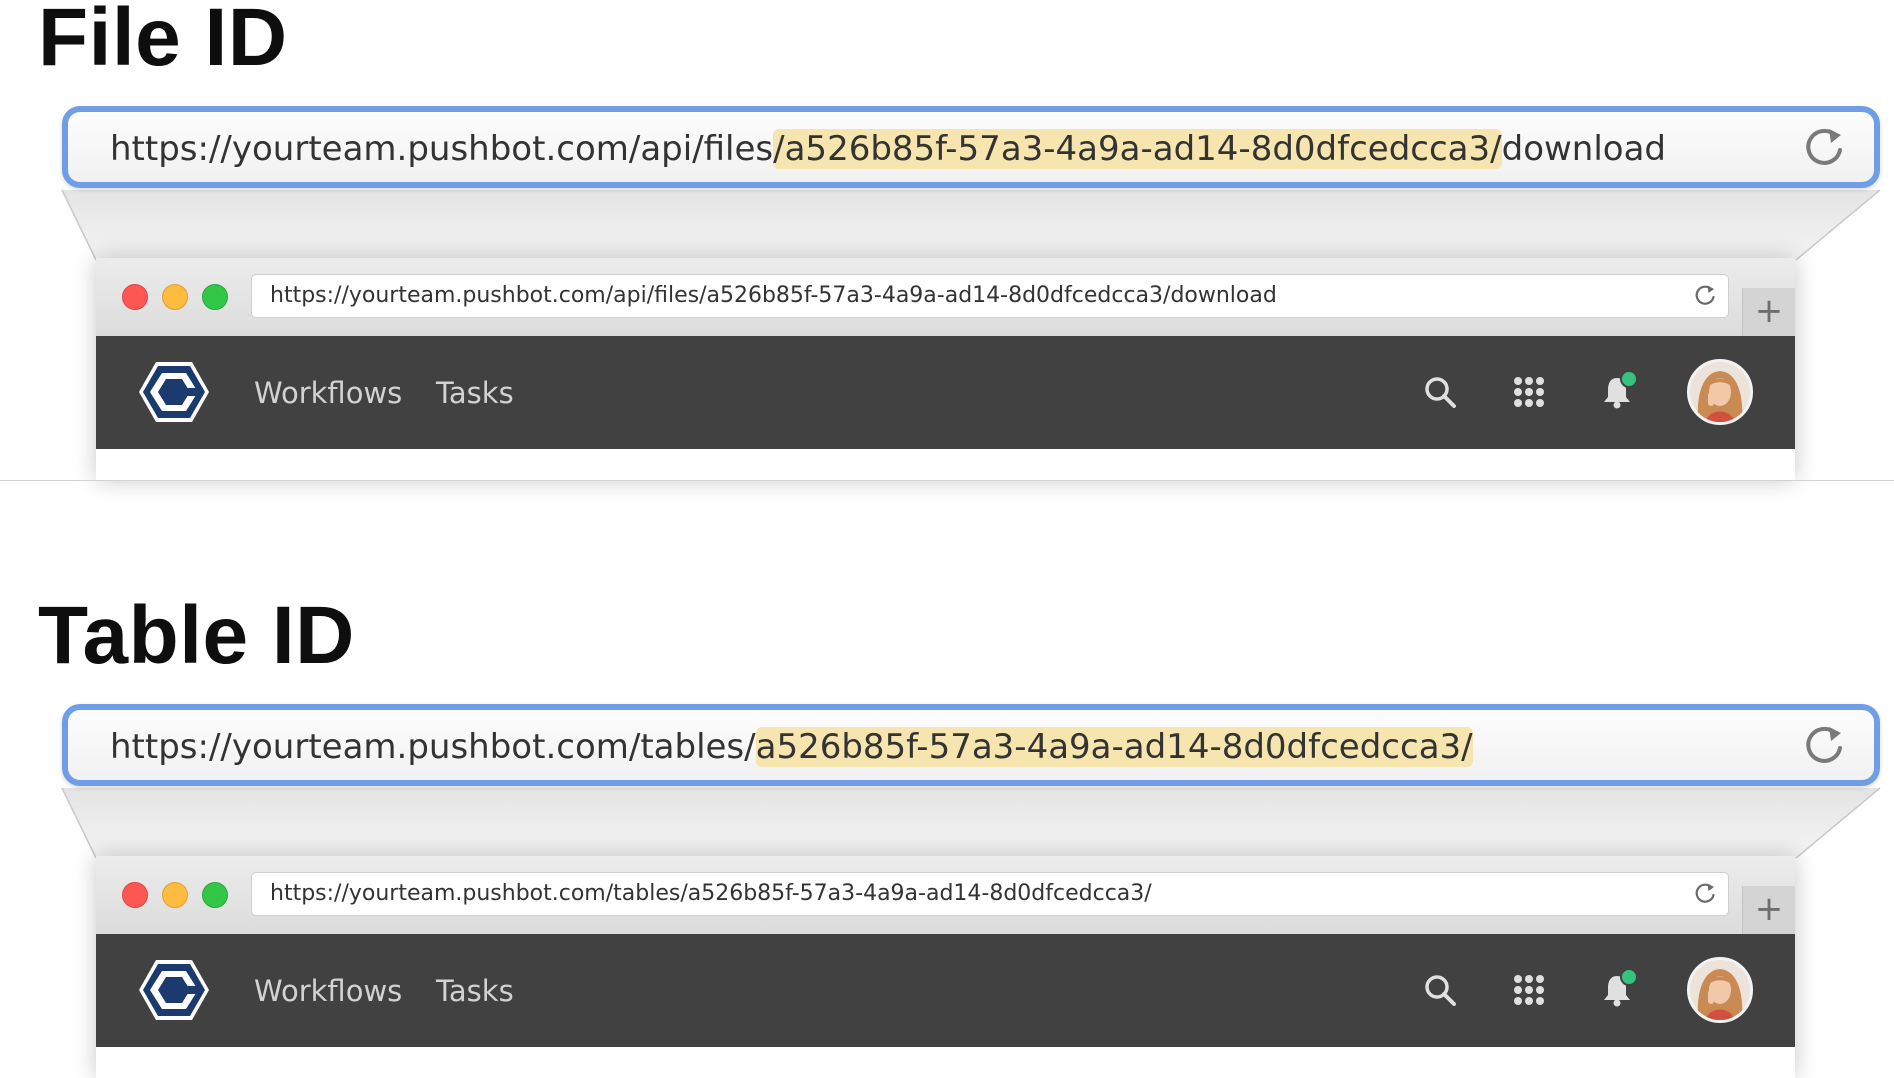 Image resolution: width=1894 pixels, height=1078 pixels. I want to click on section-divider, so click(947, 480).